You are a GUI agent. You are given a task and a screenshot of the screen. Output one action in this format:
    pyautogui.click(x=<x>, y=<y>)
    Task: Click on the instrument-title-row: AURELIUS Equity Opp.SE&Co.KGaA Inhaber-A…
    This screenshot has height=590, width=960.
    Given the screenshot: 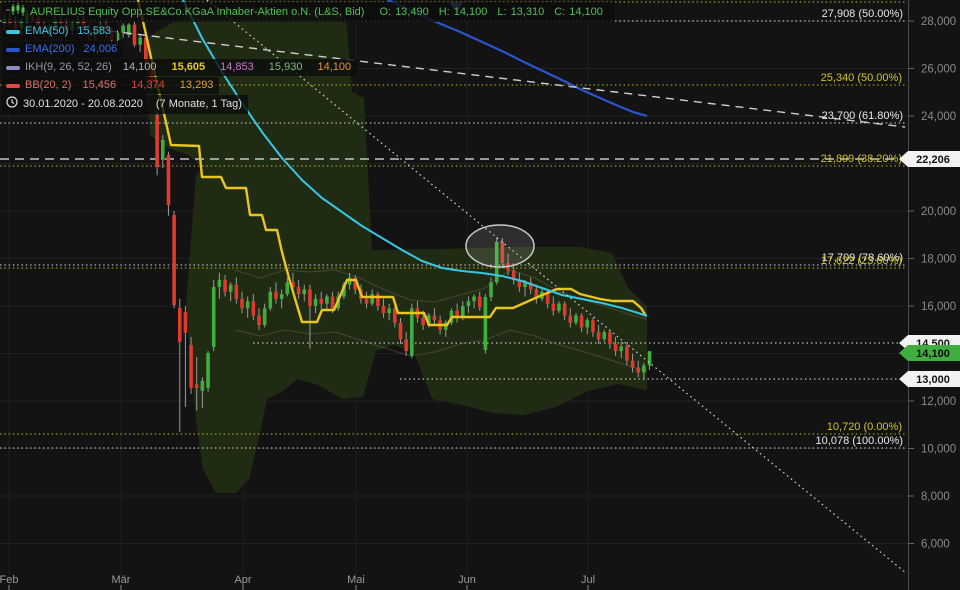 What is the action you would take?
    pyautogui.click(x=308, y=12)
    